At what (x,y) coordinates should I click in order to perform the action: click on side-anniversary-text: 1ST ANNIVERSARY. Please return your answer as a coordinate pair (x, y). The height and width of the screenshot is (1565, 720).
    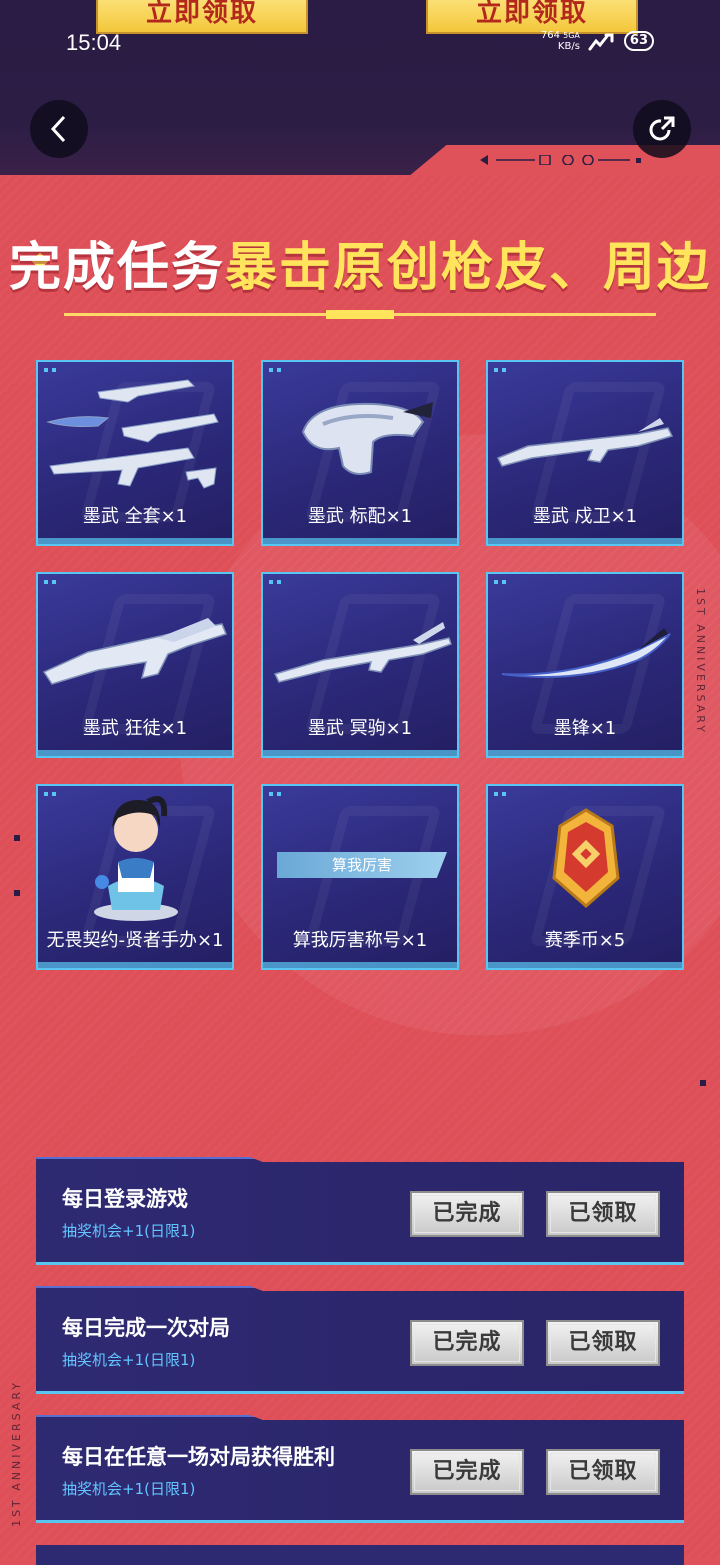
    Looking at the image, I should click on (700, 661).